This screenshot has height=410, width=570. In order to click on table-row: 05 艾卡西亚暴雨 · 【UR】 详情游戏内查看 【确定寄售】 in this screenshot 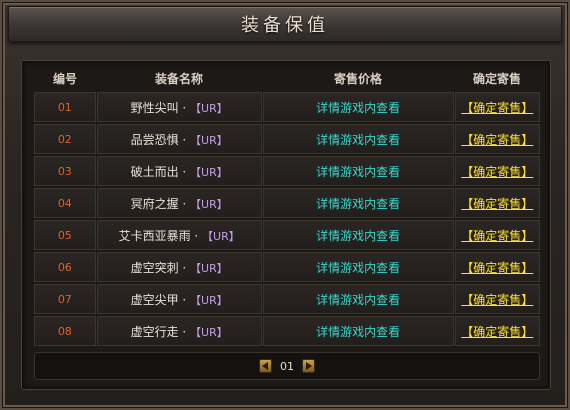, I will do `click(287, 235)`.